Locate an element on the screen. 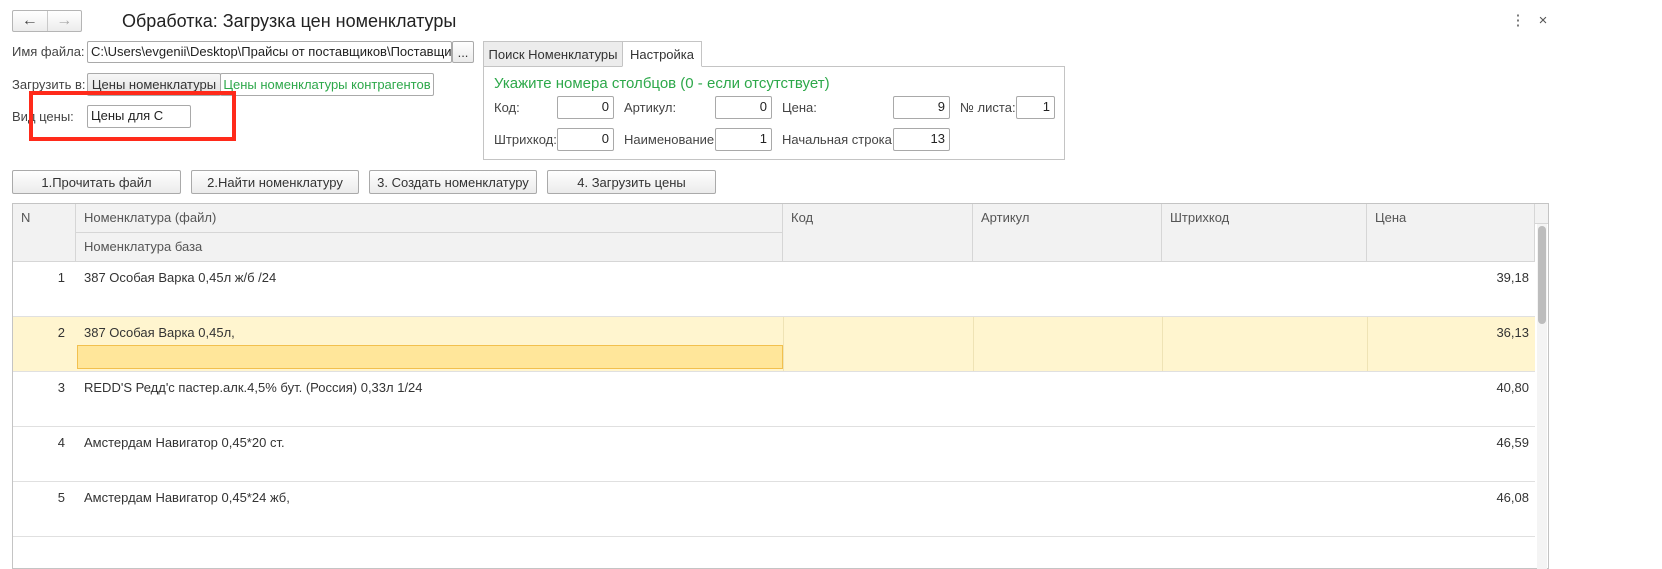  column-header-code: Код is located at coordinates (878, 233).